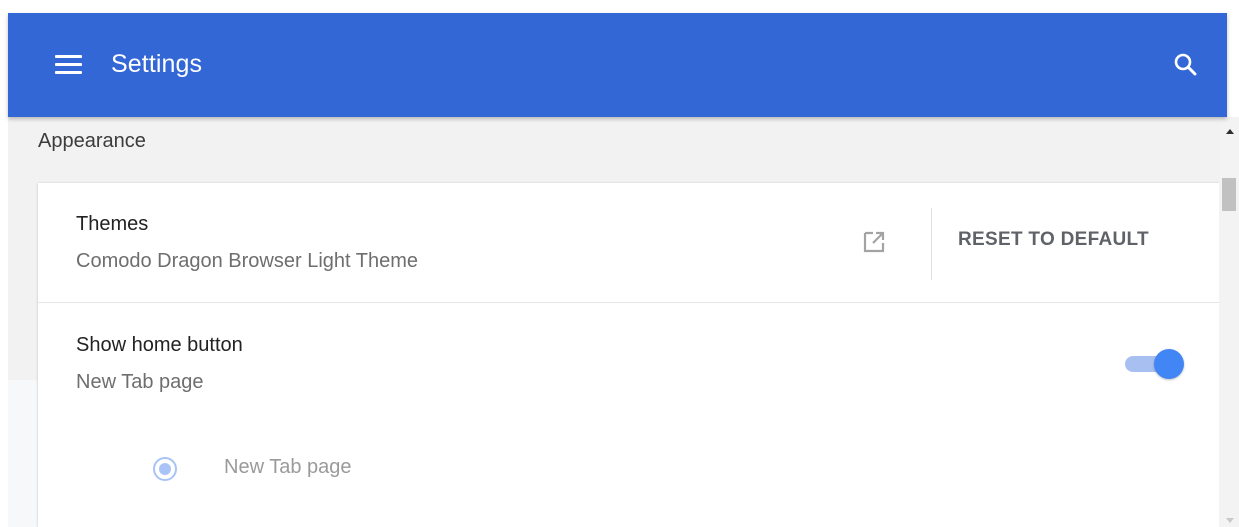 This screenshot has width=1239, height=527. Describe the element at coordinates (1053, 240) in the screenshot. I see `reset-to-default-button: RESET TO DEFAULT` at that location.